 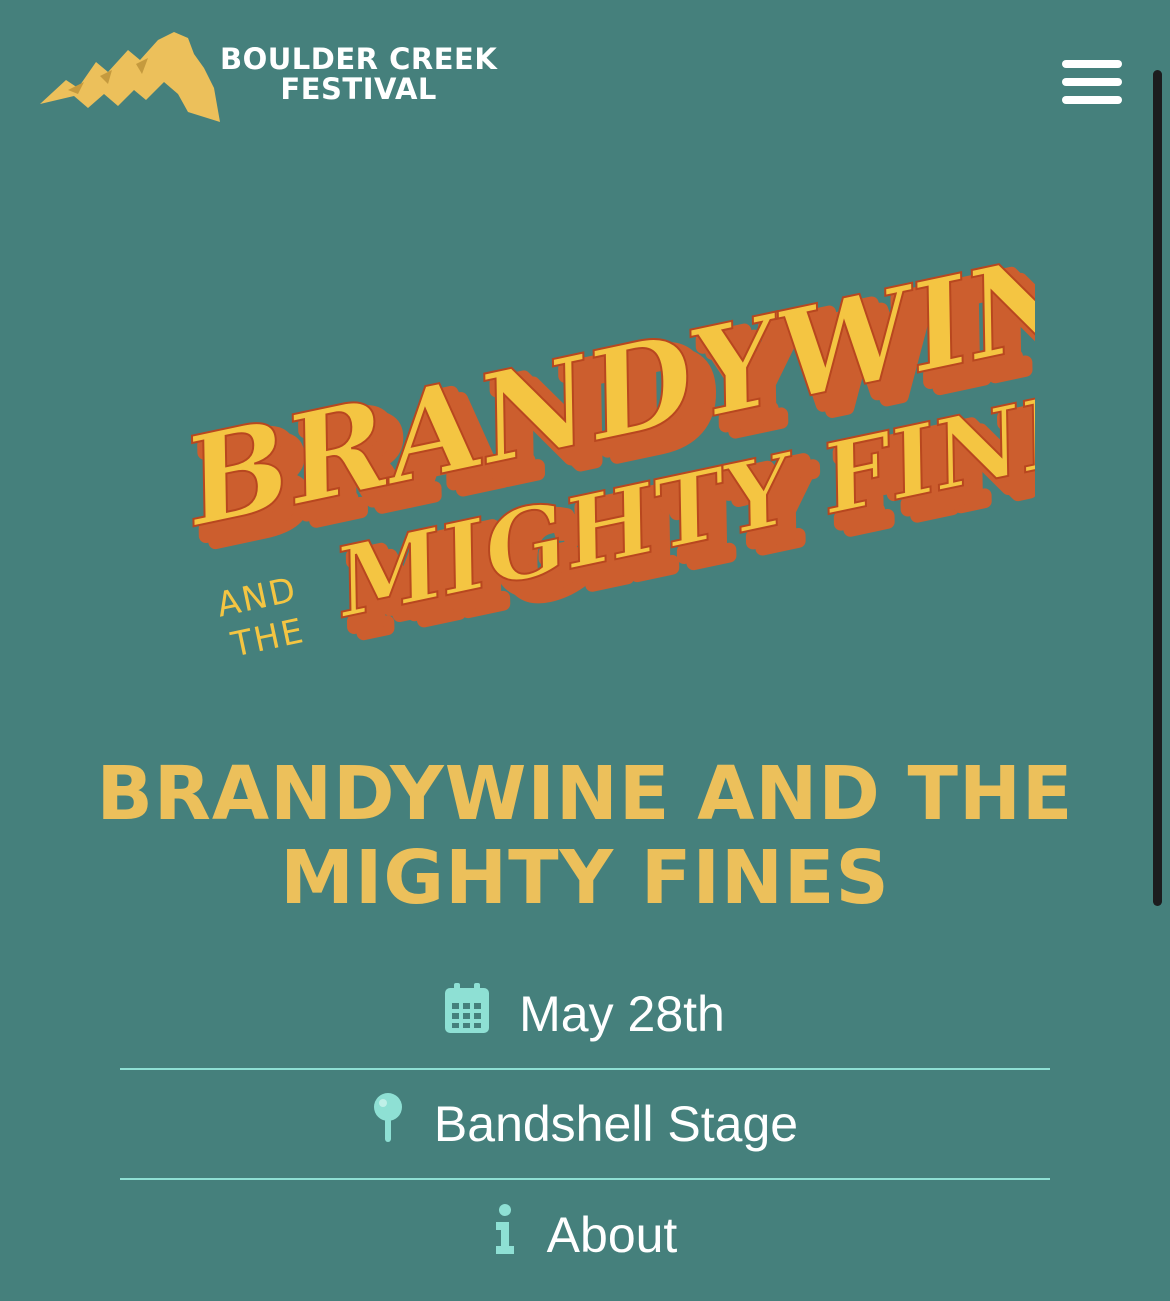 What do you see at coordinates (616, 1124) in the screenshot?
I see `event-location: Bandshell Stage` at bounding box center [616, 1124].